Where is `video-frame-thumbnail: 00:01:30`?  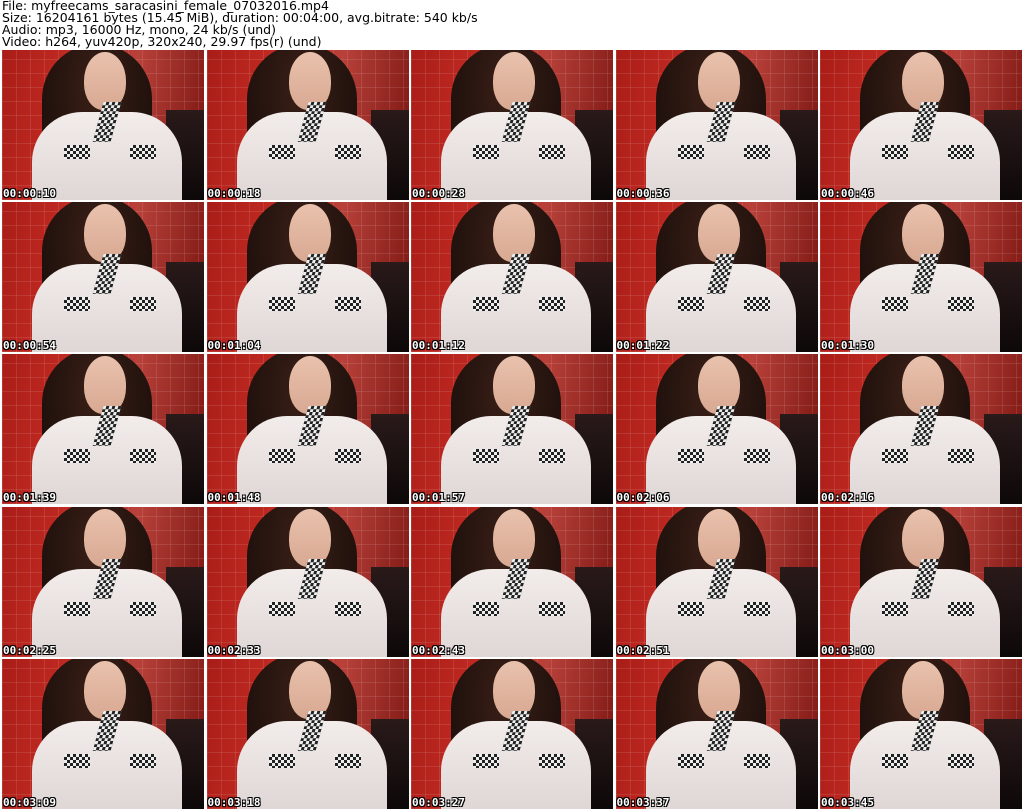
video-frame-thumbnail: 00:01:30 is located at coordinates (921, 277).